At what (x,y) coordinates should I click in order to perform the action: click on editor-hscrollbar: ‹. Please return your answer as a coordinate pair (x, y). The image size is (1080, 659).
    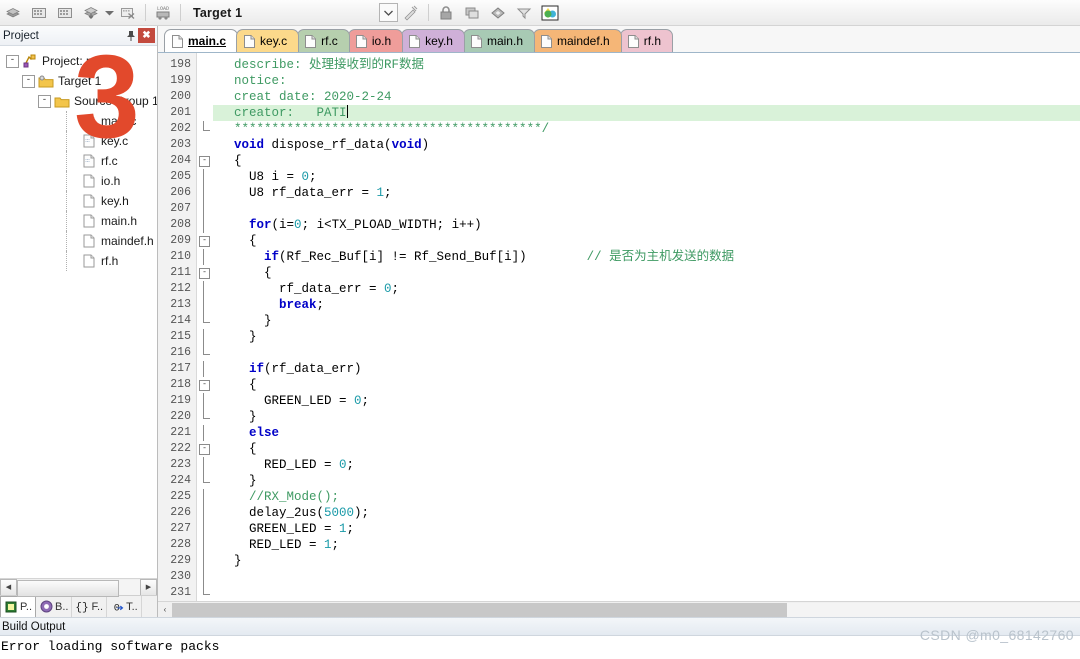
    Looking at the image, I should click on (619, 609).